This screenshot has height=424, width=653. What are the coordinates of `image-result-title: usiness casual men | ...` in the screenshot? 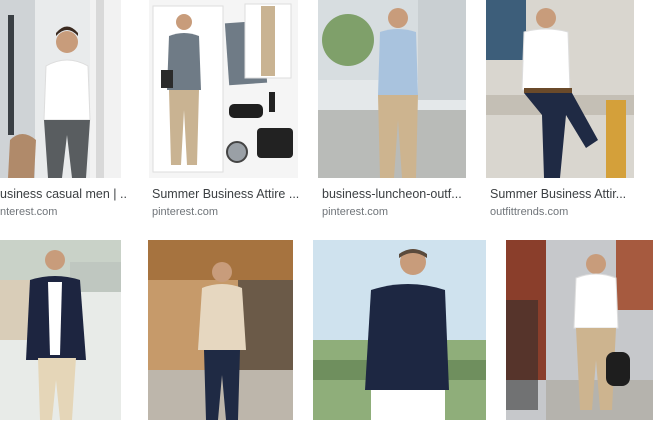 It's located at (63, 194).